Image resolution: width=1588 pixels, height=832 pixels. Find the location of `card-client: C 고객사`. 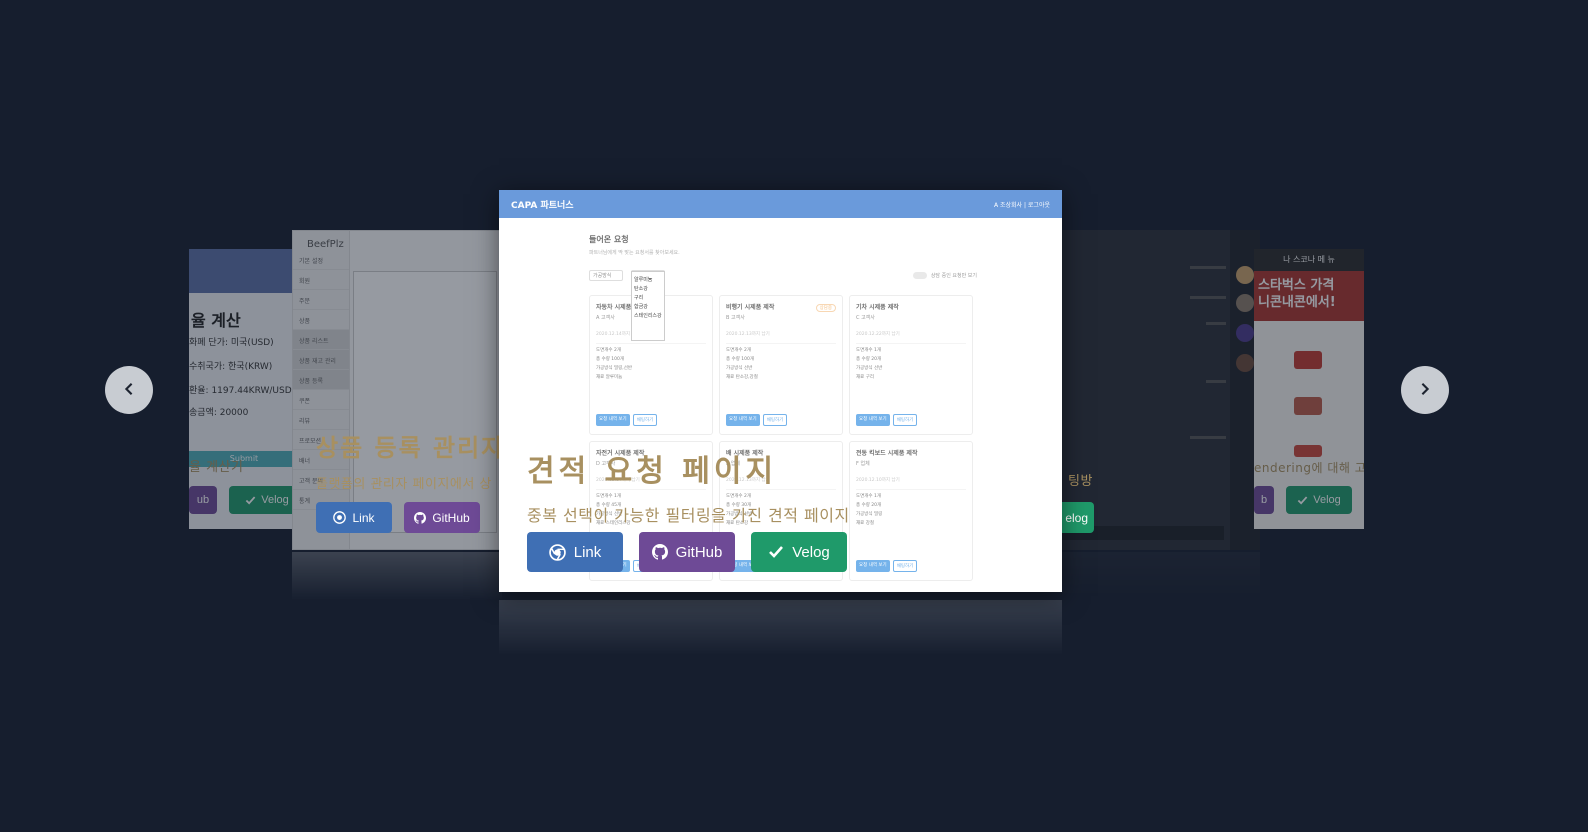

card-client: C 고객사 is located at coordinates (865, 318).